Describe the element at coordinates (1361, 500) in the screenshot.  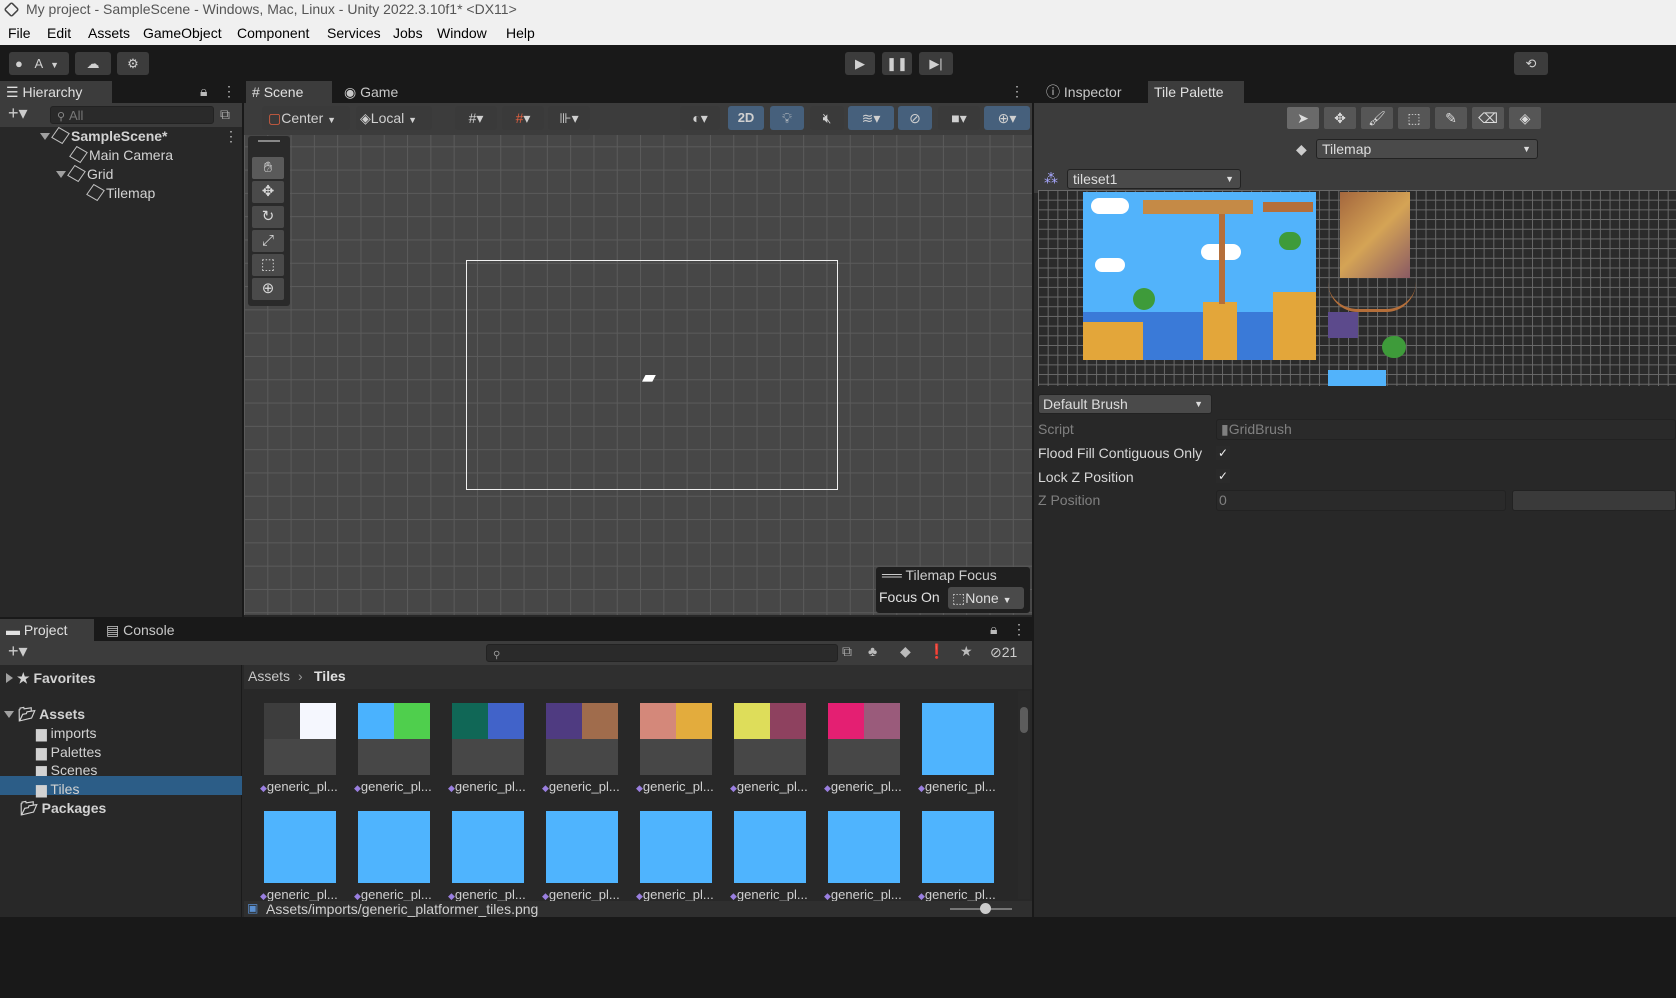
I see `z-position-input: 0` at that location.